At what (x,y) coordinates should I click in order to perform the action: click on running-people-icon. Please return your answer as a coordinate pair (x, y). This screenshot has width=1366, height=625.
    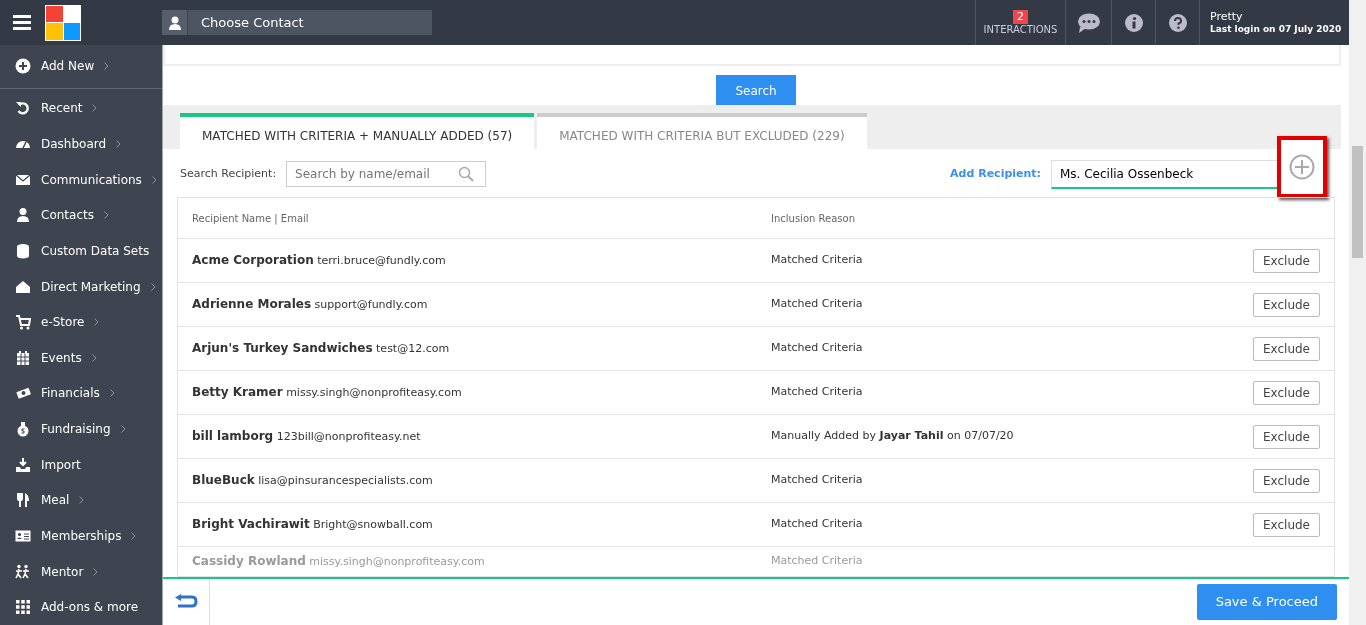
    Looking at the image, I should click on (23, 571).